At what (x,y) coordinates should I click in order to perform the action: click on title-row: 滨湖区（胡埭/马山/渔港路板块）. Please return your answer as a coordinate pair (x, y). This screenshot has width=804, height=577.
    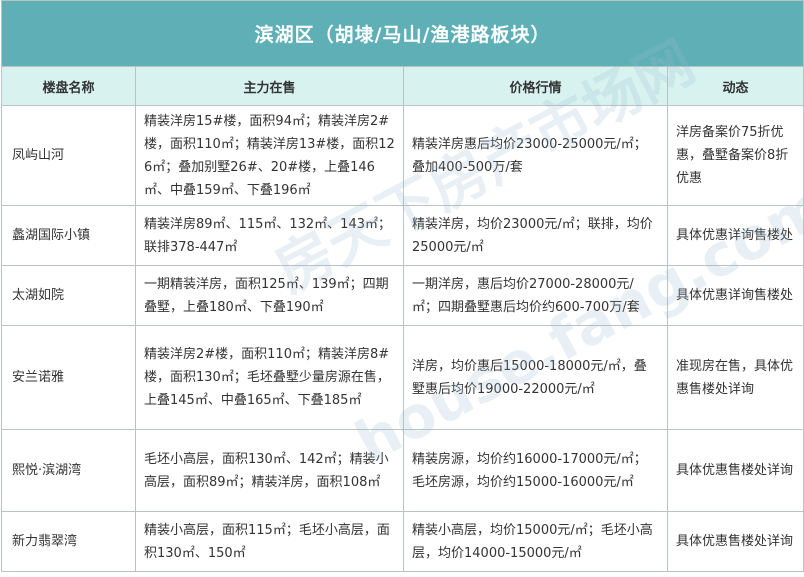
    Looking at the image, I should click on (402, 33).